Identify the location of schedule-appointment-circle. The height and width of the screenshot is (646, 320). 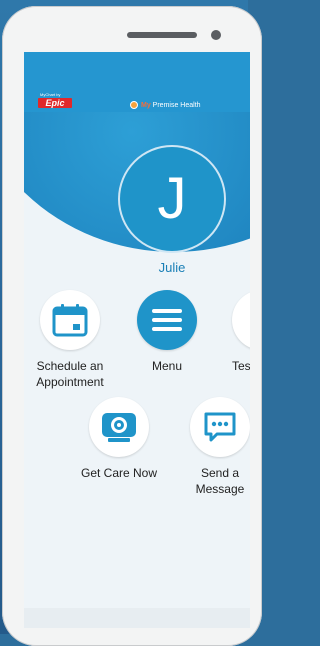
(70, 320).